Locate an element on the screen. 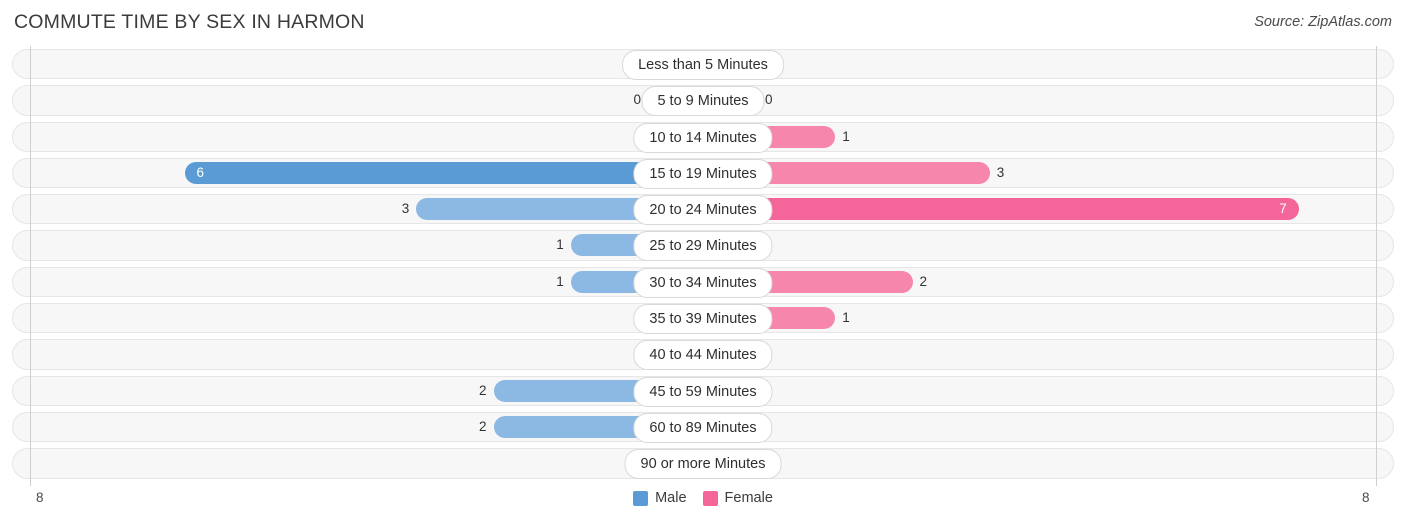 This screenshot has height=523, width=1406. bar-row: 2 060 to 89 Minutes is located at coordinates (703, 427).